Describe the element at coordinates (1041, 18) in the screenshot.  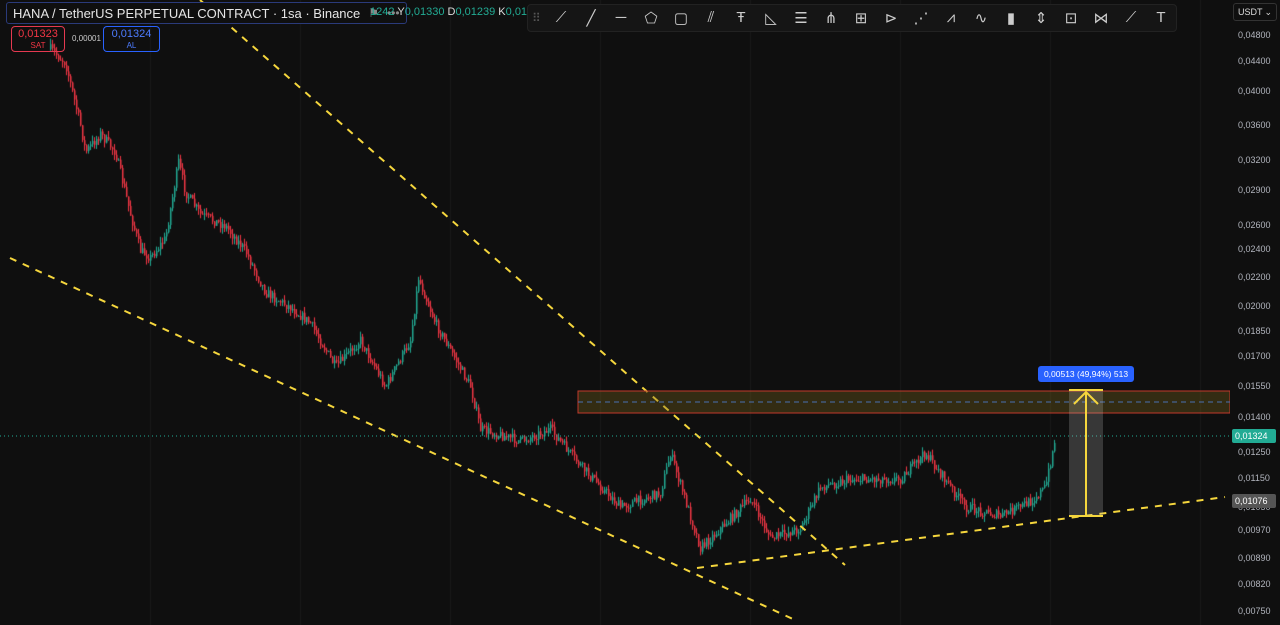
I see `price-range-icon: ⇕` at that location.